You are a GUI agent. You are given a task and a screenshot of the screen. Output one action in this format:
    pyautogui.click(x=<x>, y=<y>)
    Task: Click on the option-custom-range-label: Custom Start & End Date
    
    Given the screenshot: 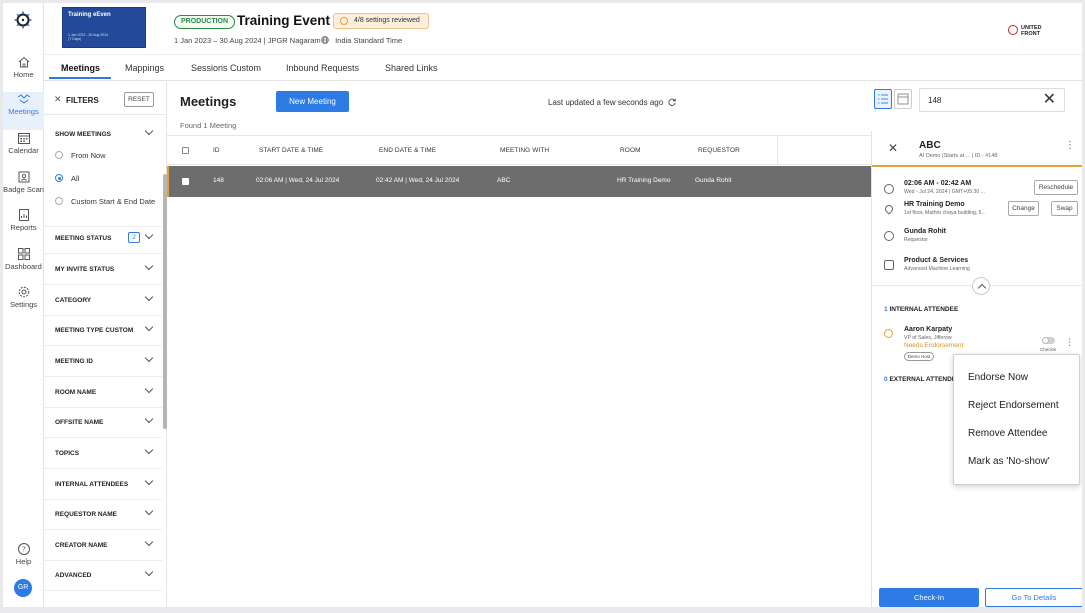 What is the action you would take?
    pyautogui.click(x=113, y=201)
    